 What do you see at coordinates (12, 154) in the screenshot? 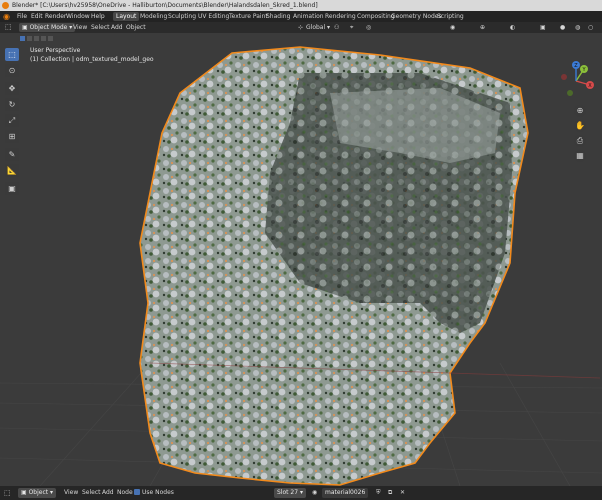
I see `annotate-tool-icon: ✎` at bounding box center [12, 154].